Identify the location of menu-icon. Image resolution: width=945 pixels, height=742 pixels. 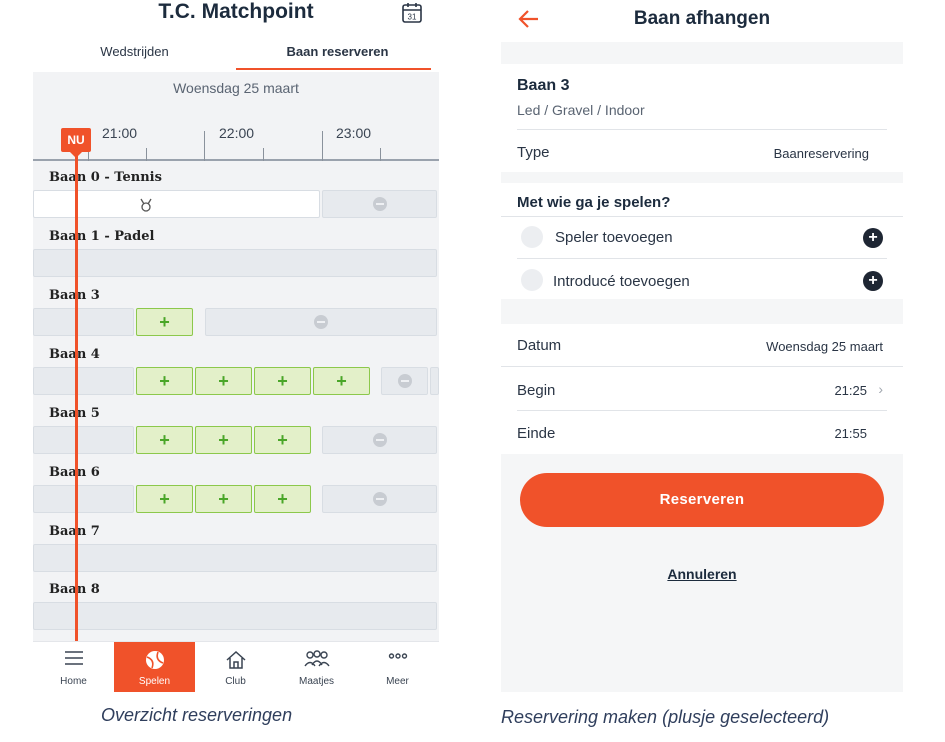
(73, 657).